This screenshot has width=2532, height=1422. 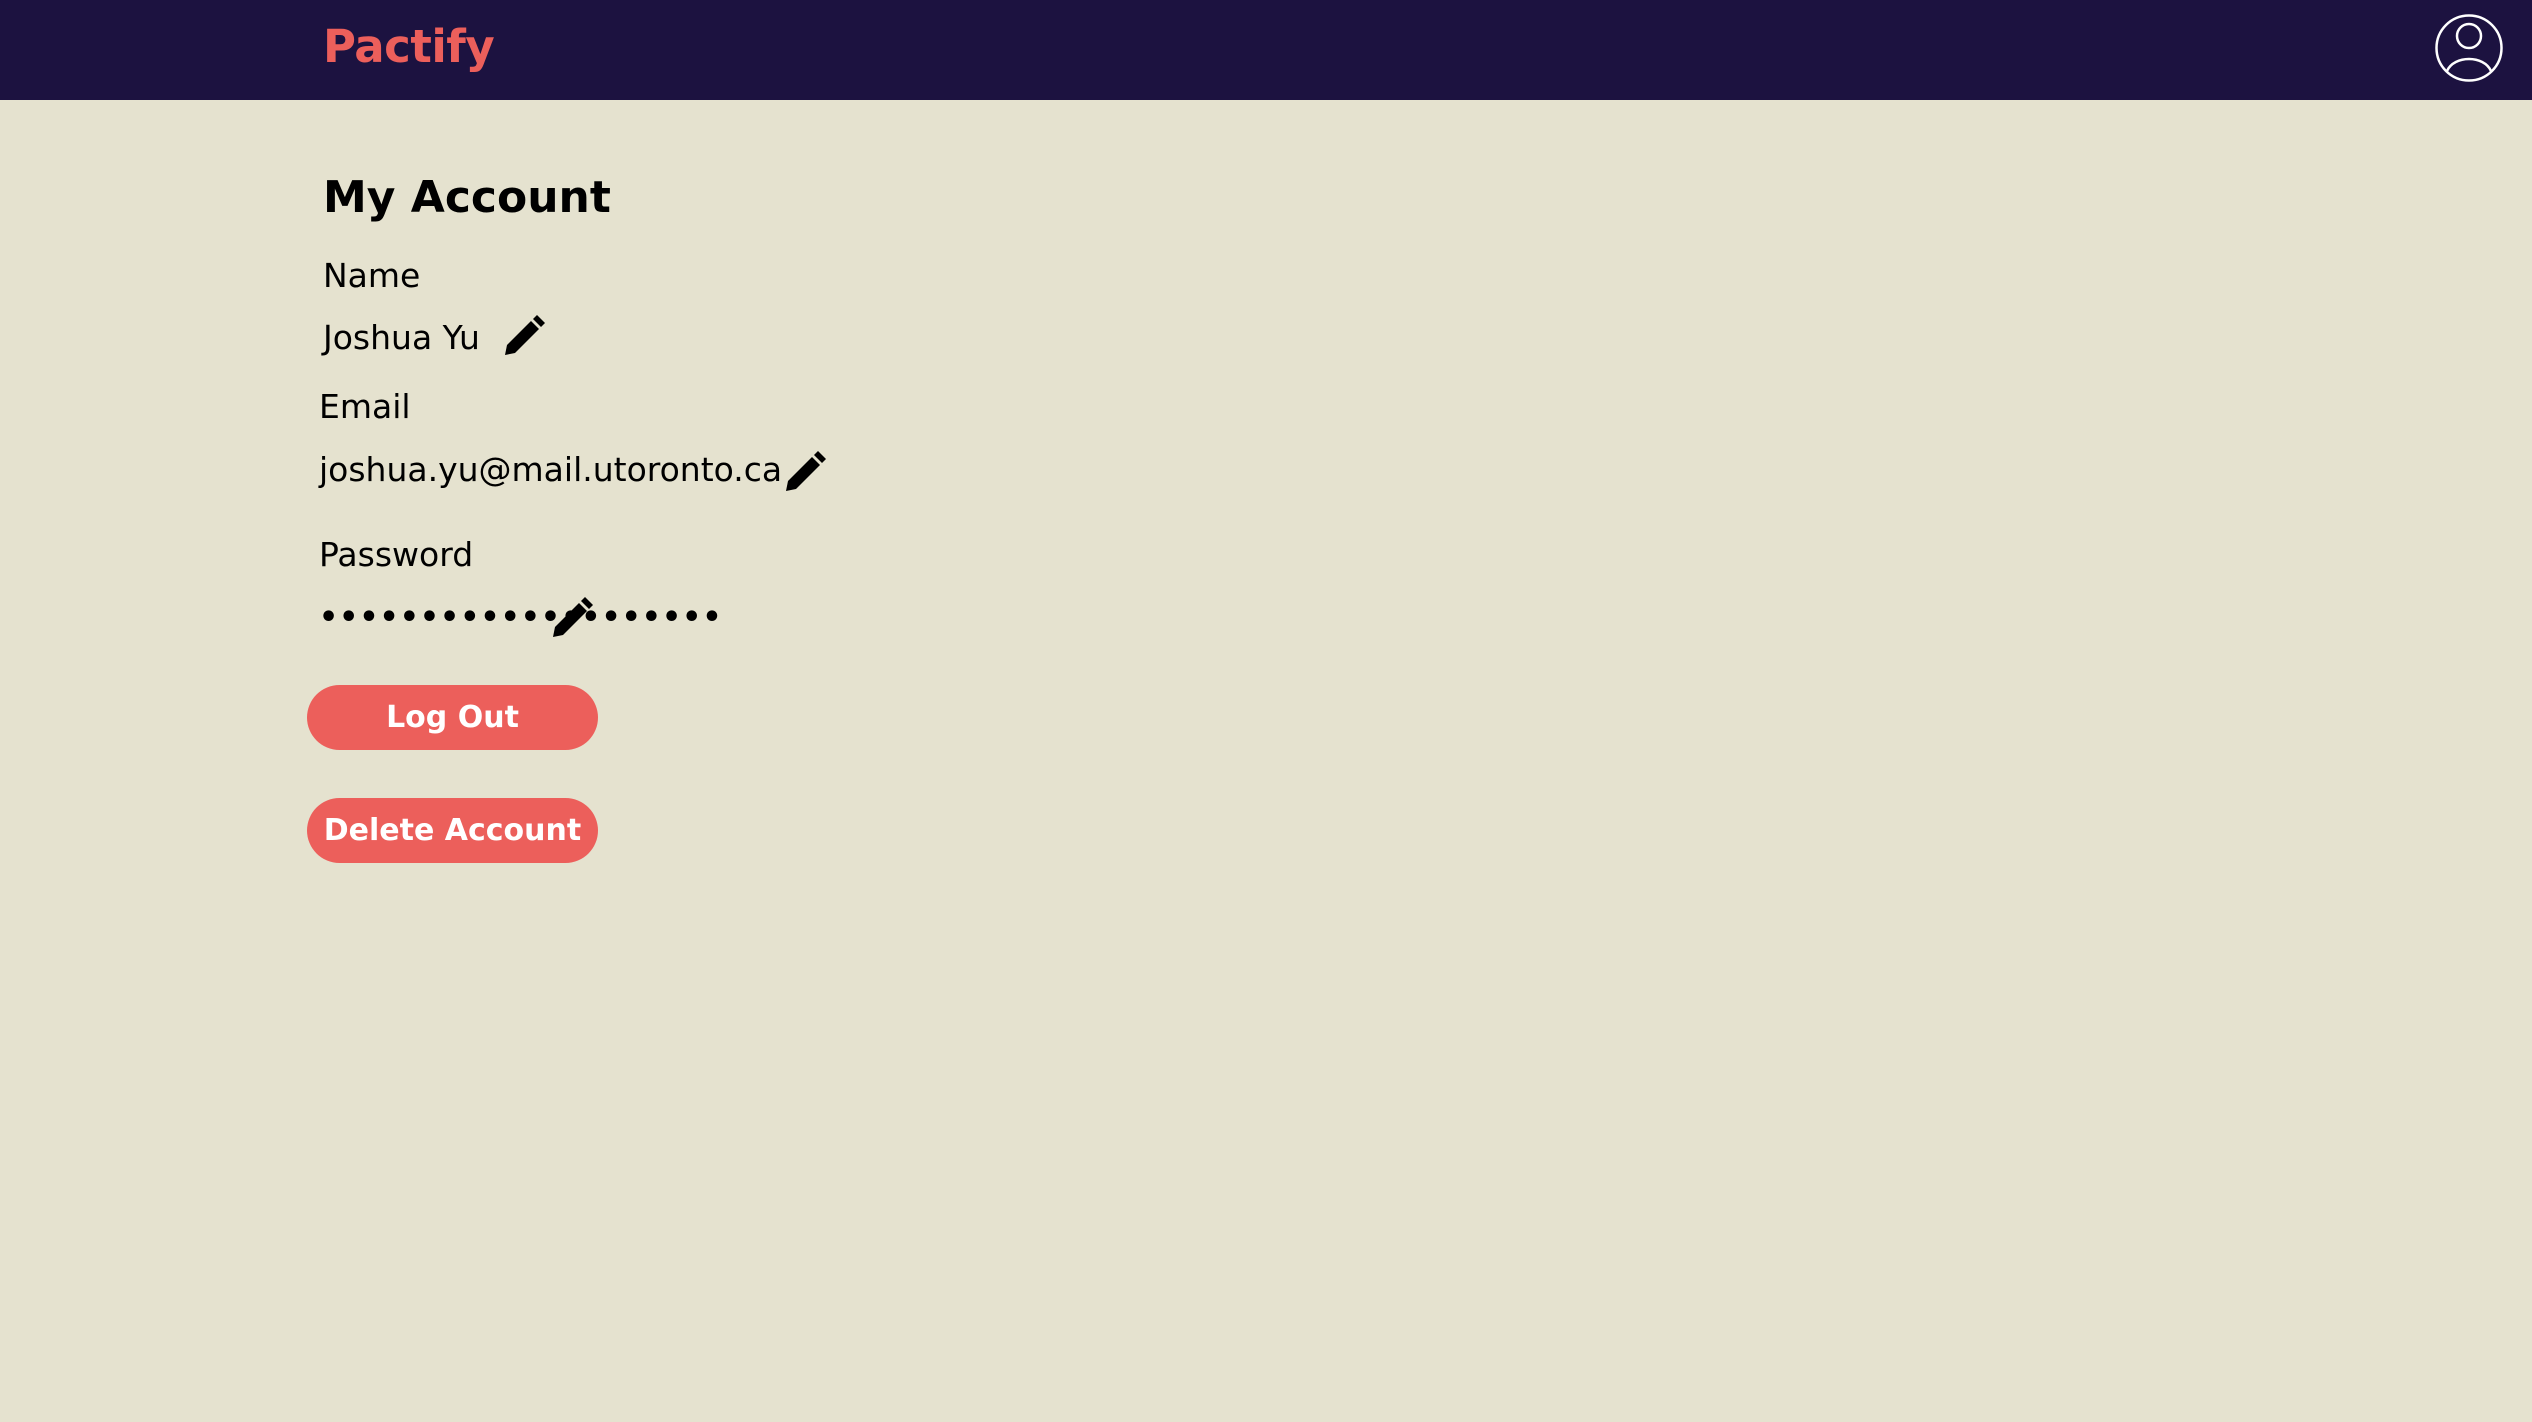 I want to click on name-label: Name, so click(x=372, y=275).